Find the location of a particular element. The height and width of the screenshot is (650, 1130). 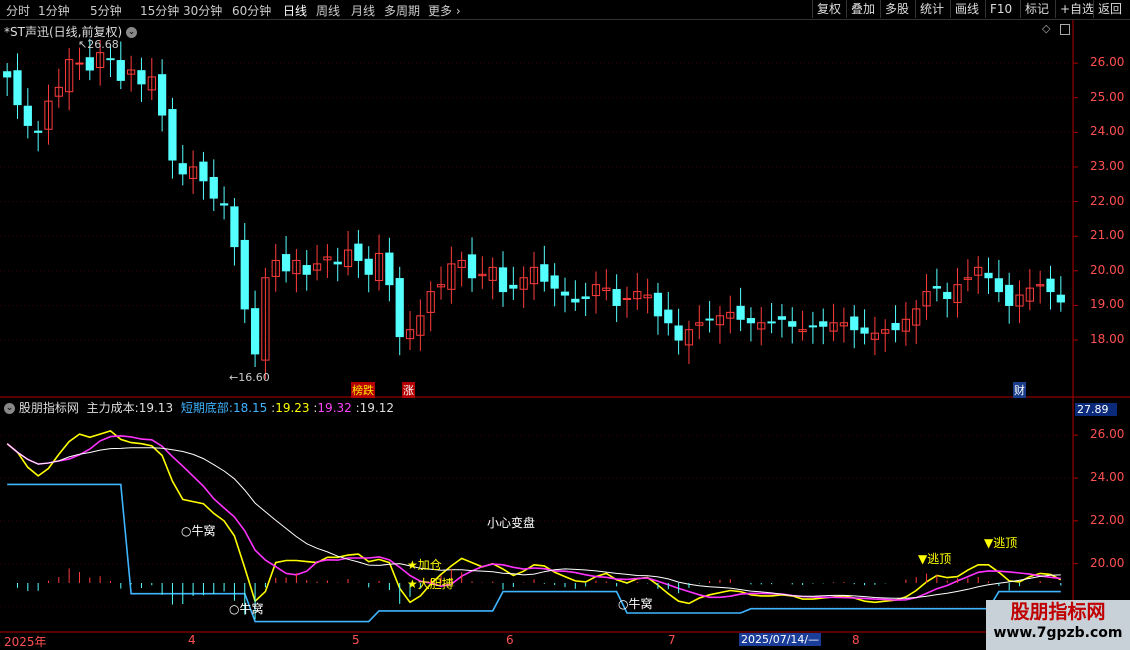

high-value: 26.68 is located at coordinates (103, 44).